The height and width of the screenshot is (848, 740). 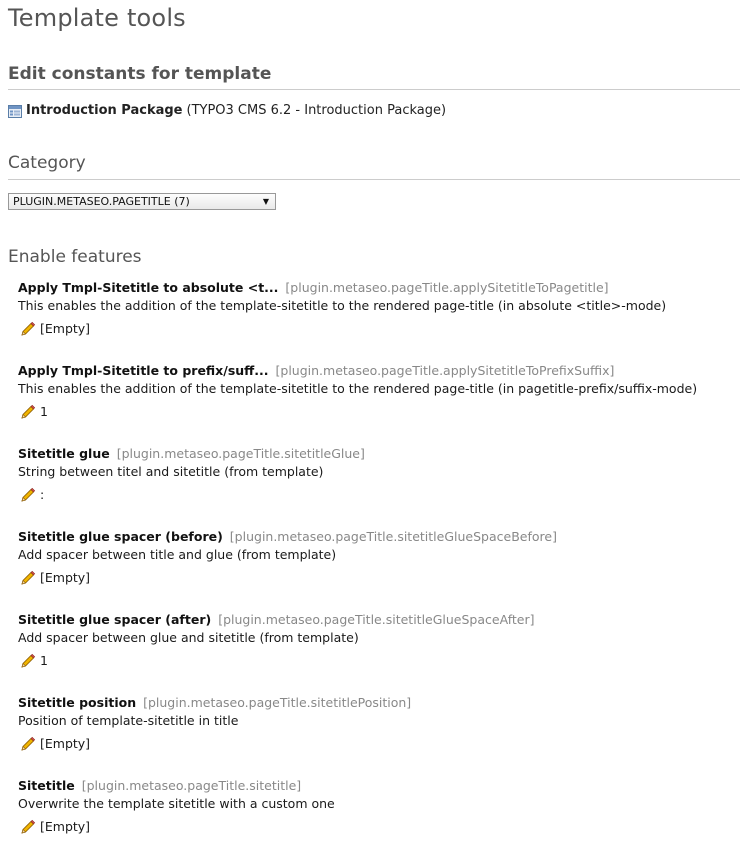 What do you see at coordinates (46, 785) in the screenshot?
I see `setting-label: Sitetitle` at bounding box center [46, 785].